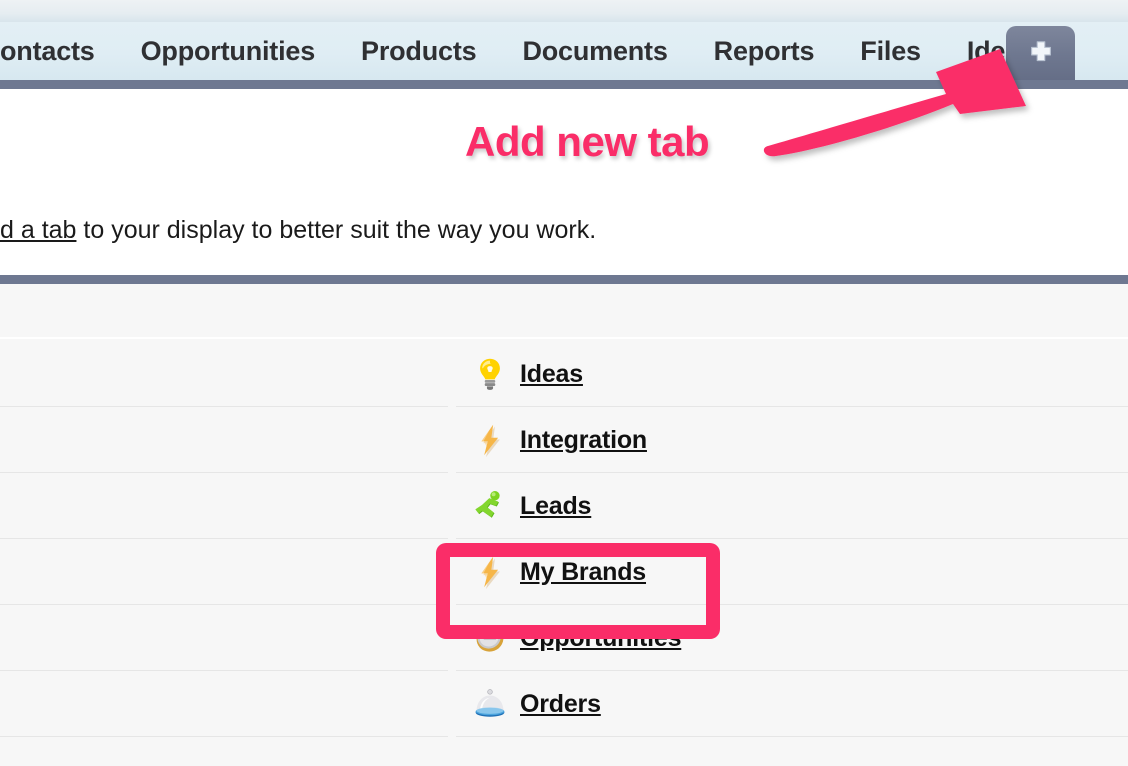 This screenshot has height=766, width=1128. What do you see at coordinates (551, 374) in the screenshot?
I see `list-item-label: Ideas` at bounding box center [551, 374].